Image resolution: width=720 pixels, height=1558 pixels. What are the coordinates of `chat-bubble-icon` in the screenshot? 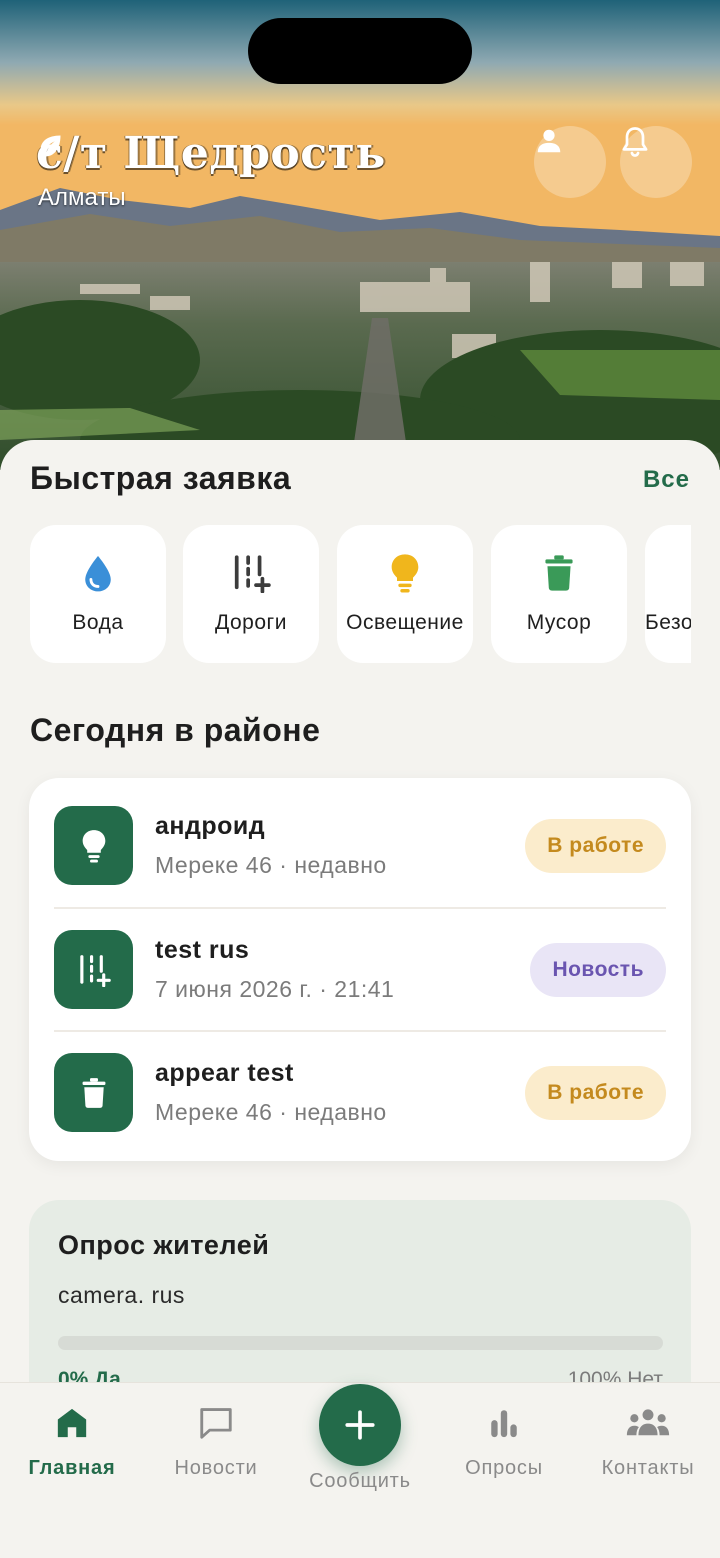 It's located at (216, 1423).